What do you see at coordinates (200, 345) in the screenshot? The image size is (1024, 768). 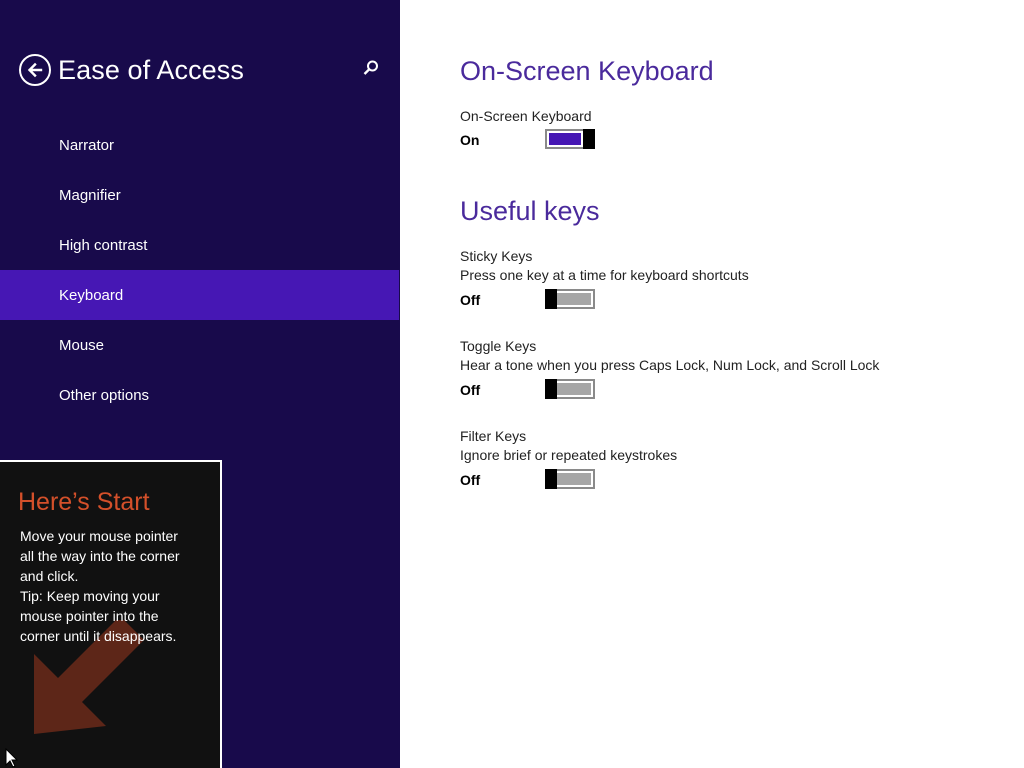 I see `sidebar-item-mouse: Mouse` at bounding box center [200, 345].